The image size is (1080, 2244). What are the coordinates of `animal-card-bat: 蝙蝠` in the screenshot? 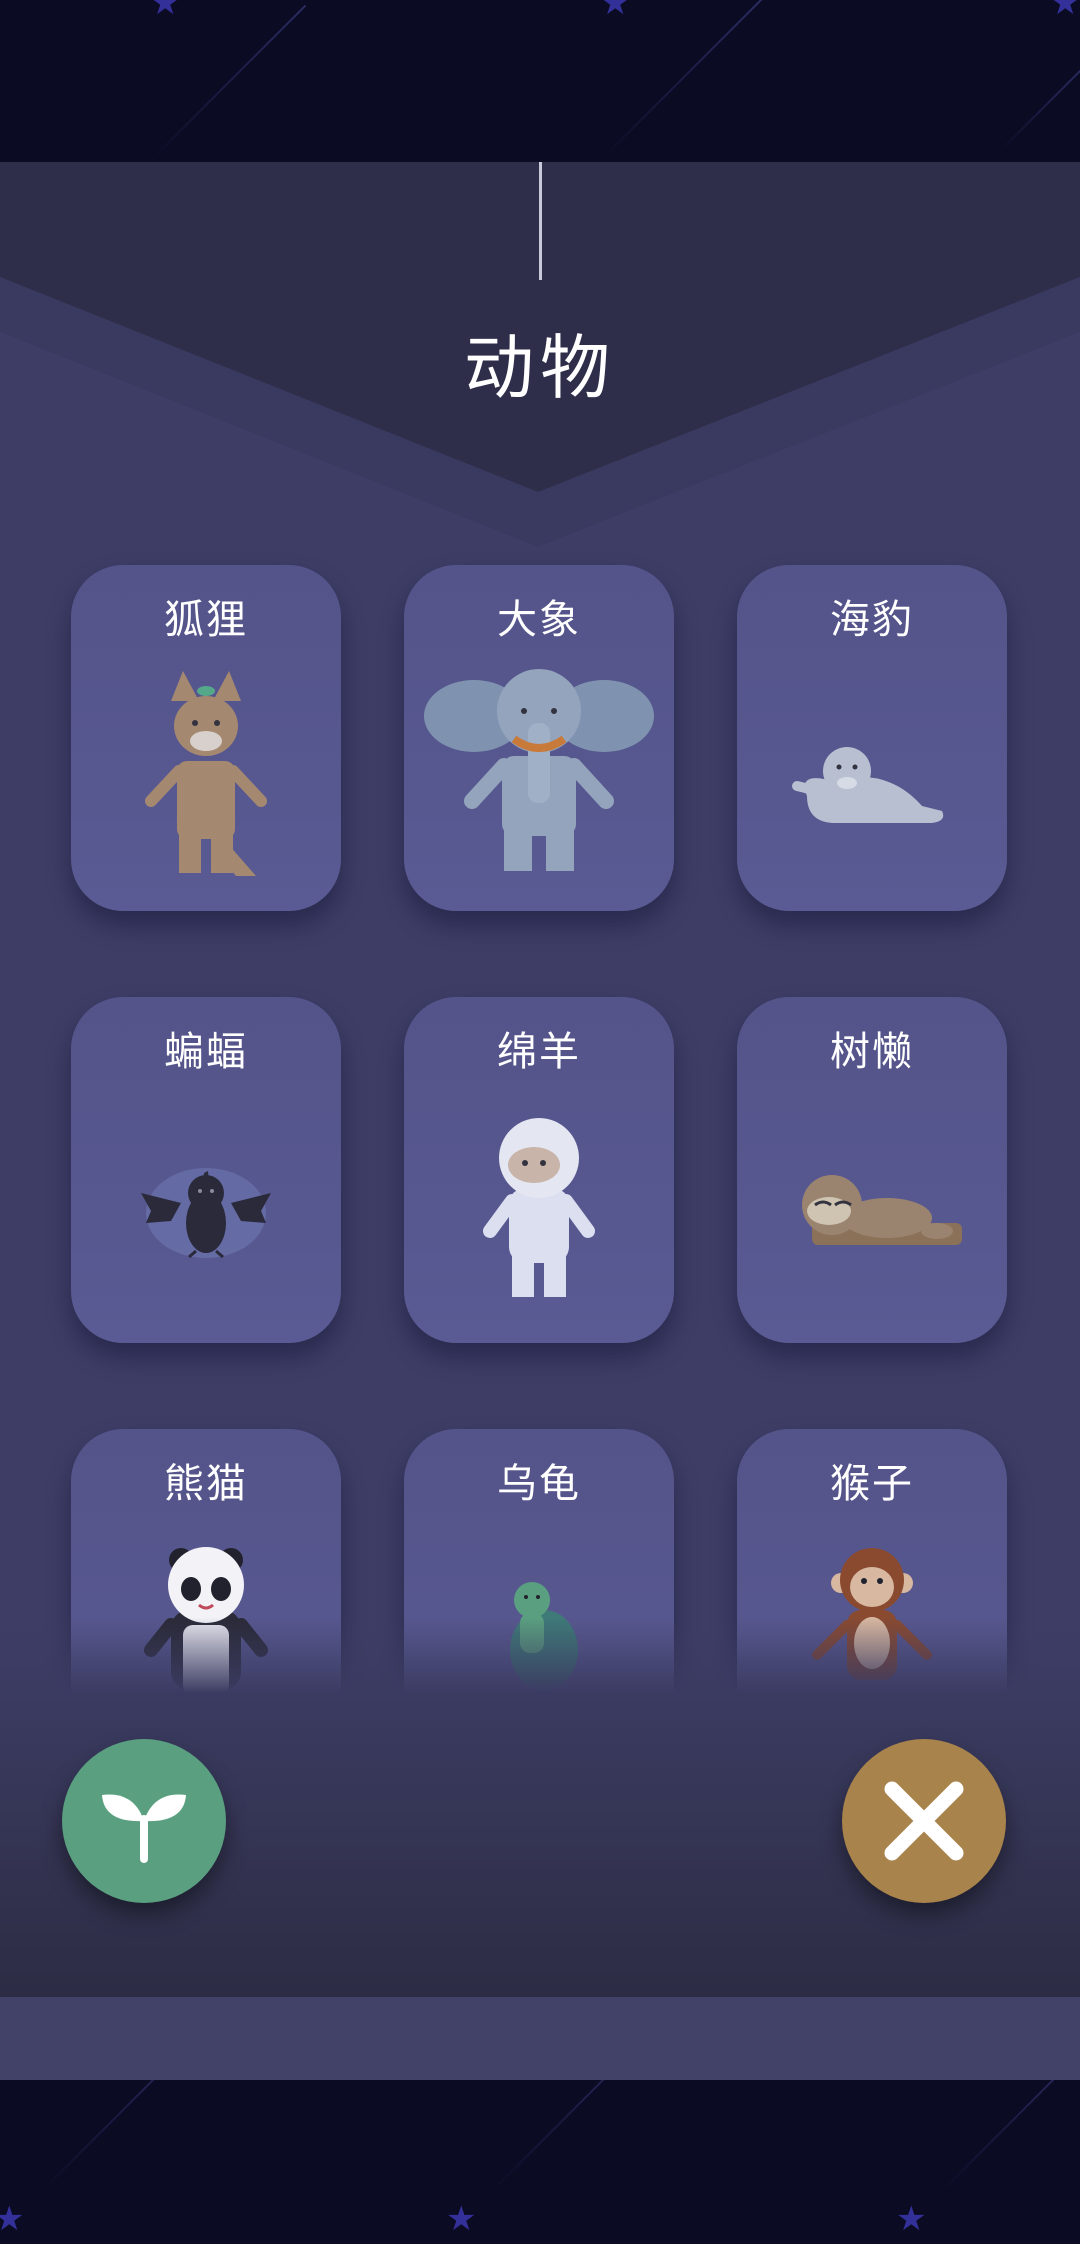 It's located at (206, 1170).